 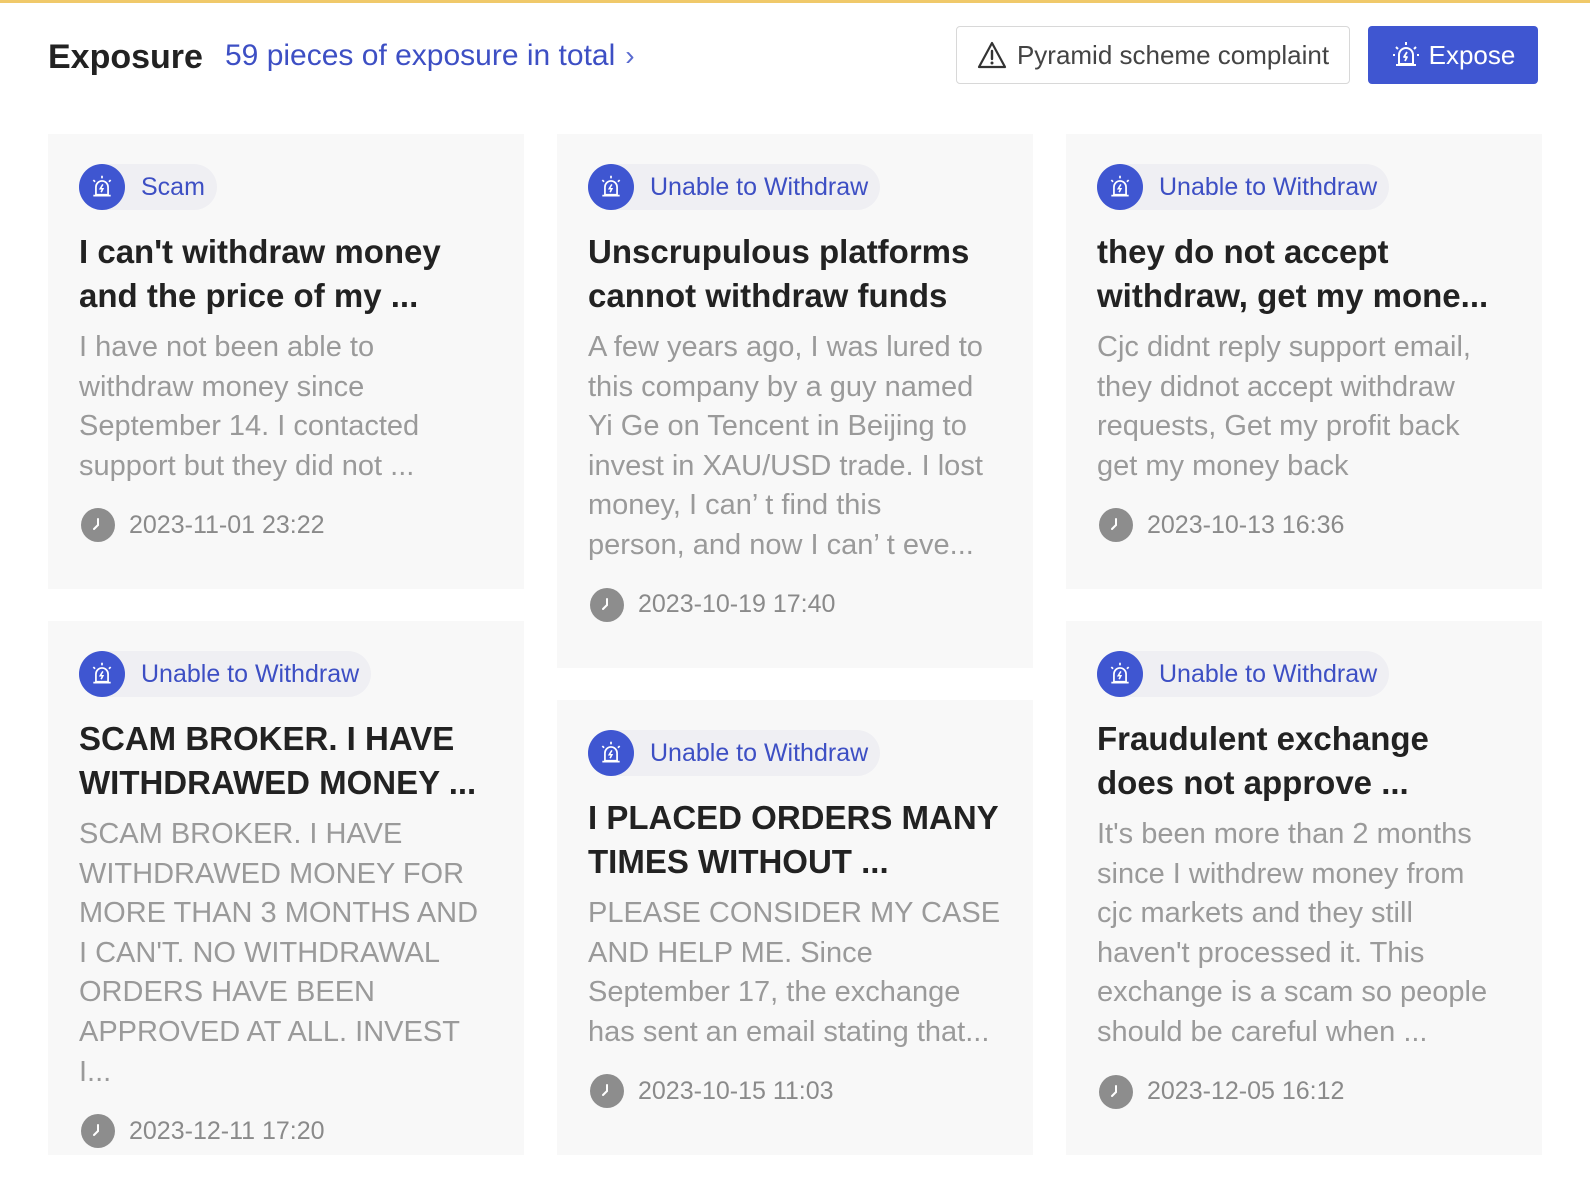 I want to click on card-summary-line: invest in XAU/USD trade. I lost, so click(x=785, y=465).